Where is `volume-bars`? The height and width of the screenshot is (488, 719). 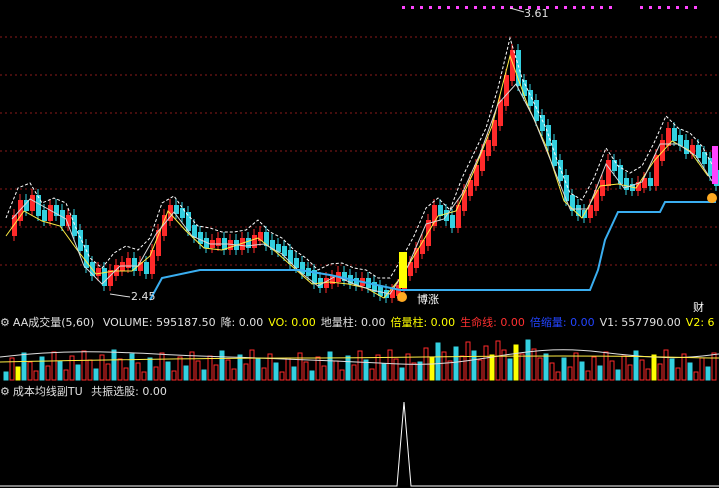
volume-bars is located at coordinates (359, 360).